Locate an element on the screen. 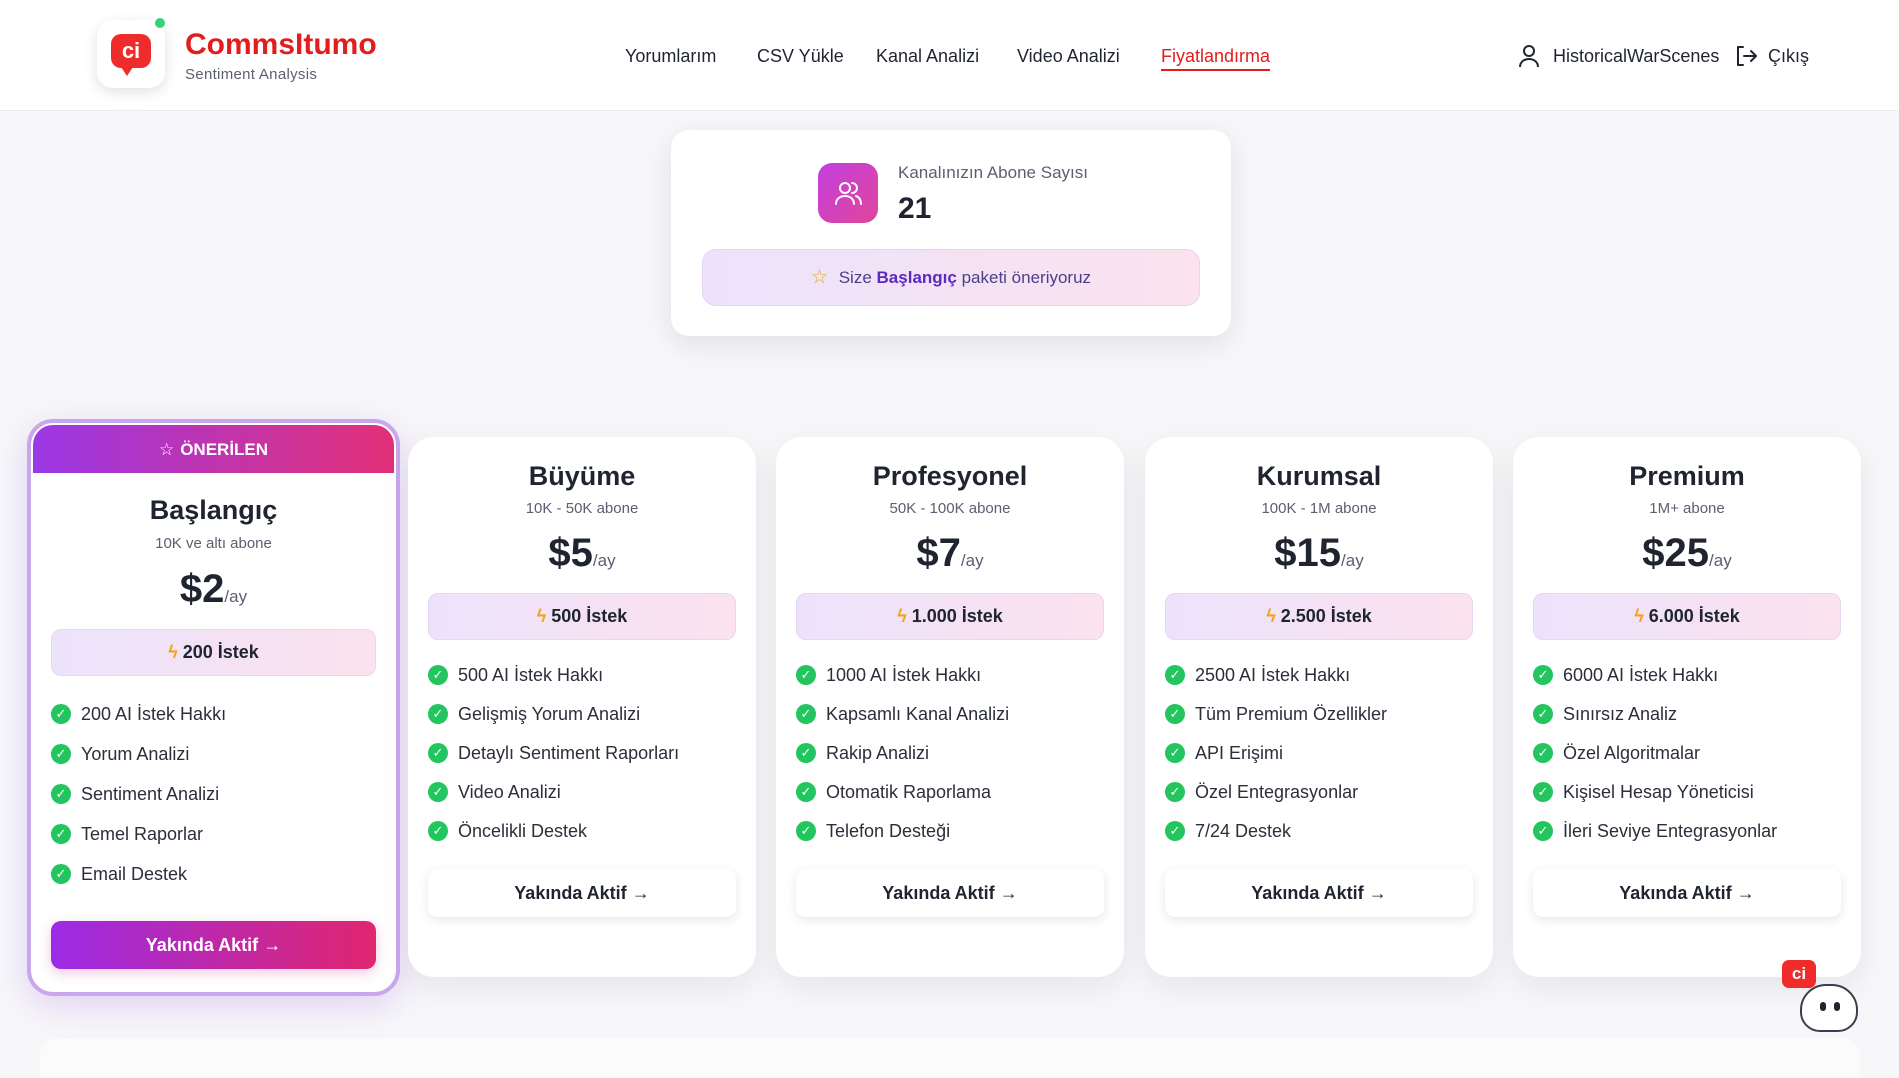  request-count: 2.500 İstek is located at coordinates (1326, 616).